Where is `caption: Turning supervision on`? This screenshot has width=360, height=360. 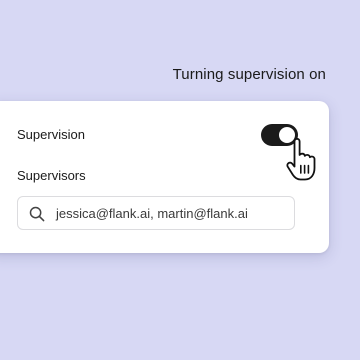 caption: Turning supervision on is located at coordinates (249, 74).